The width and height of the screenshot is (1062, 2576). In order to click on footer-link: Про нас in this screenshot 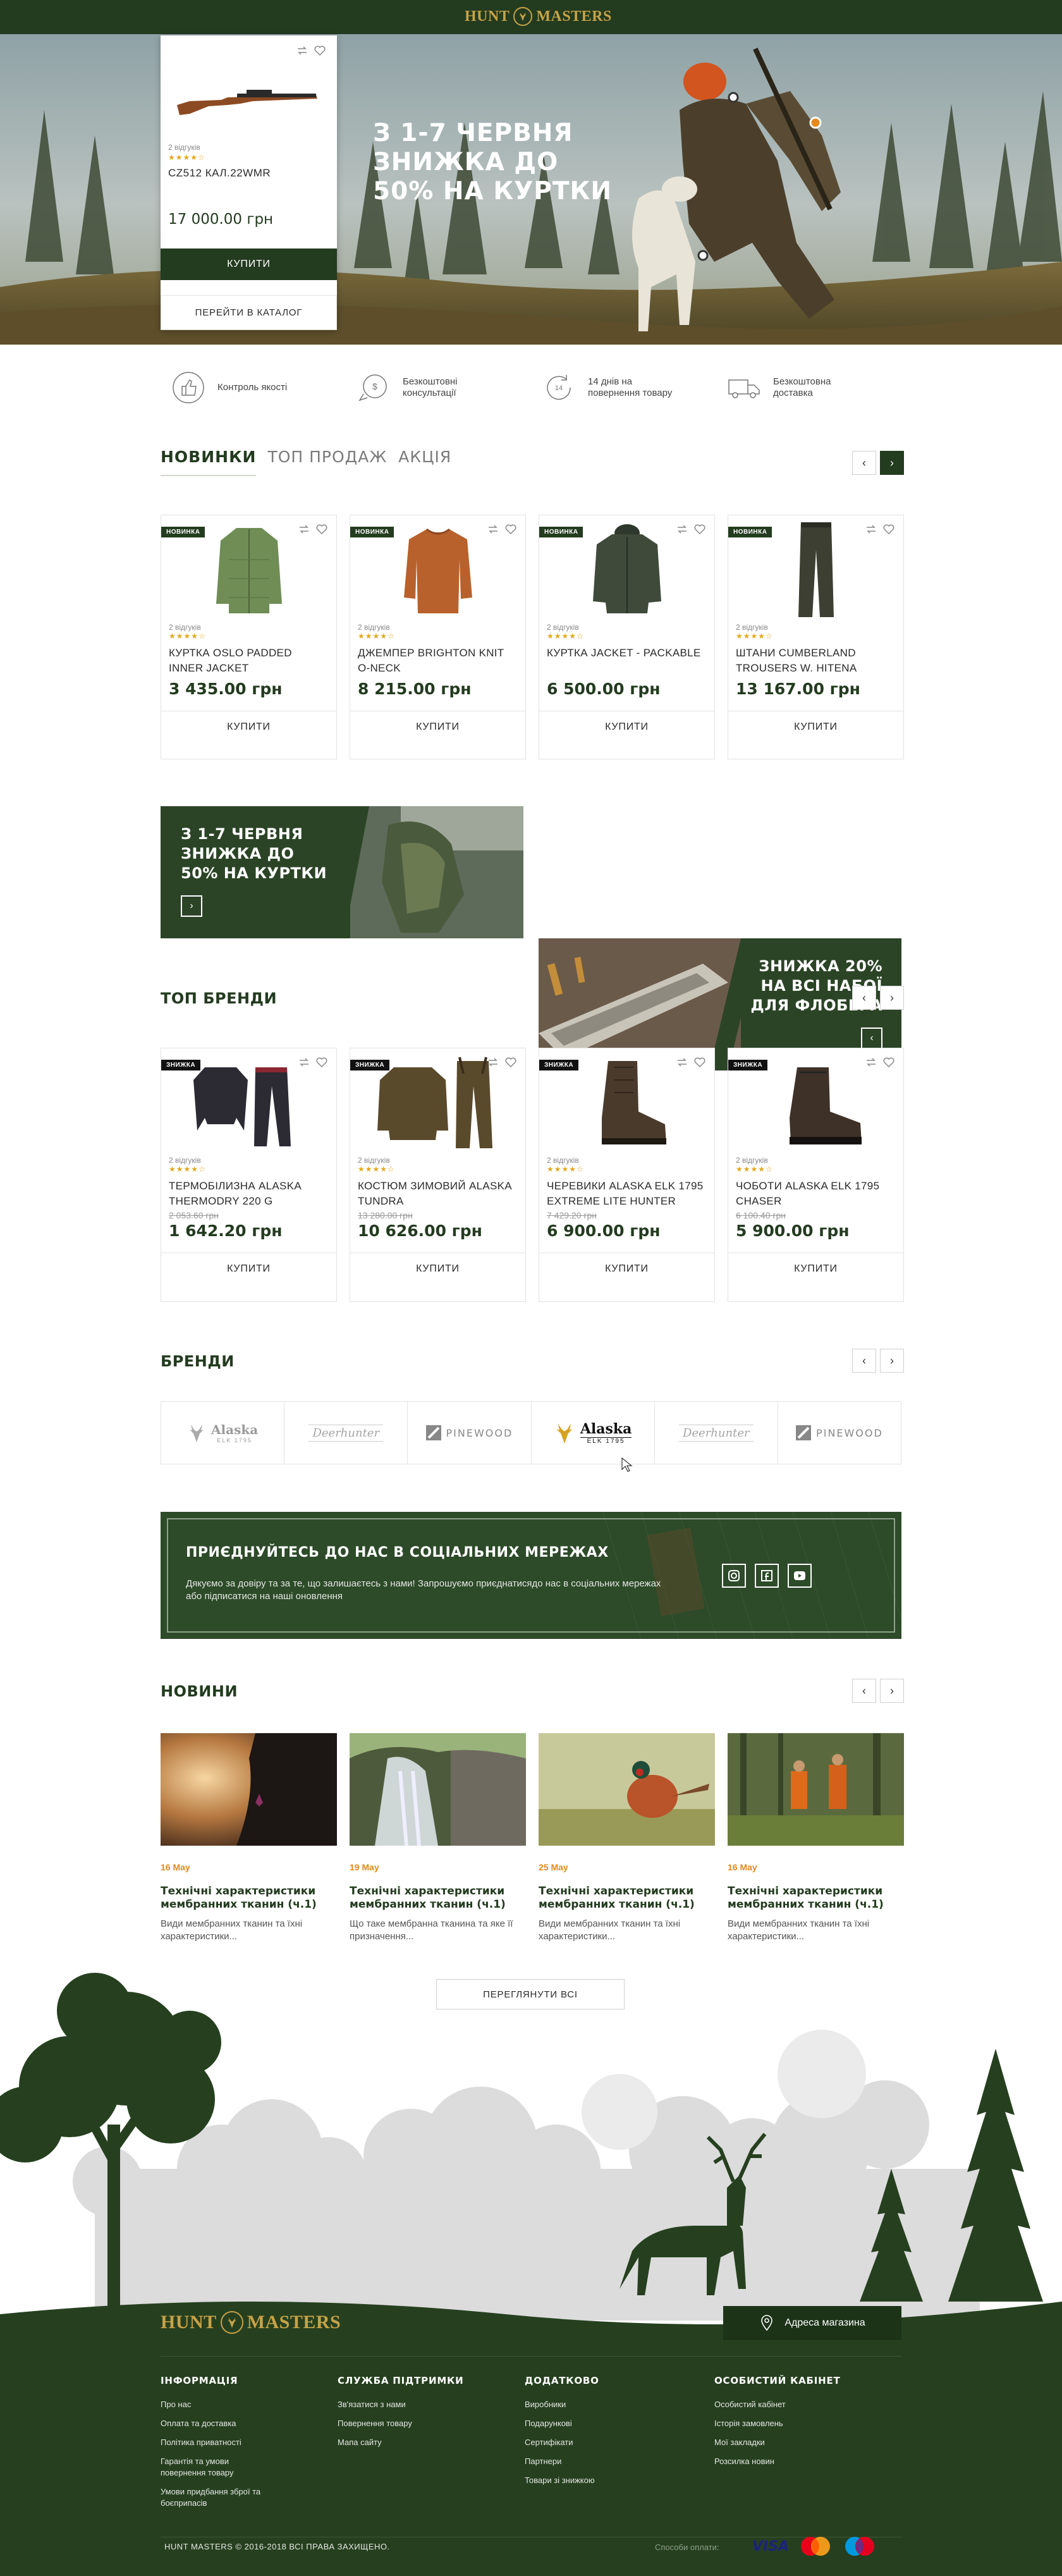, I will do `click(217, 2404)`.